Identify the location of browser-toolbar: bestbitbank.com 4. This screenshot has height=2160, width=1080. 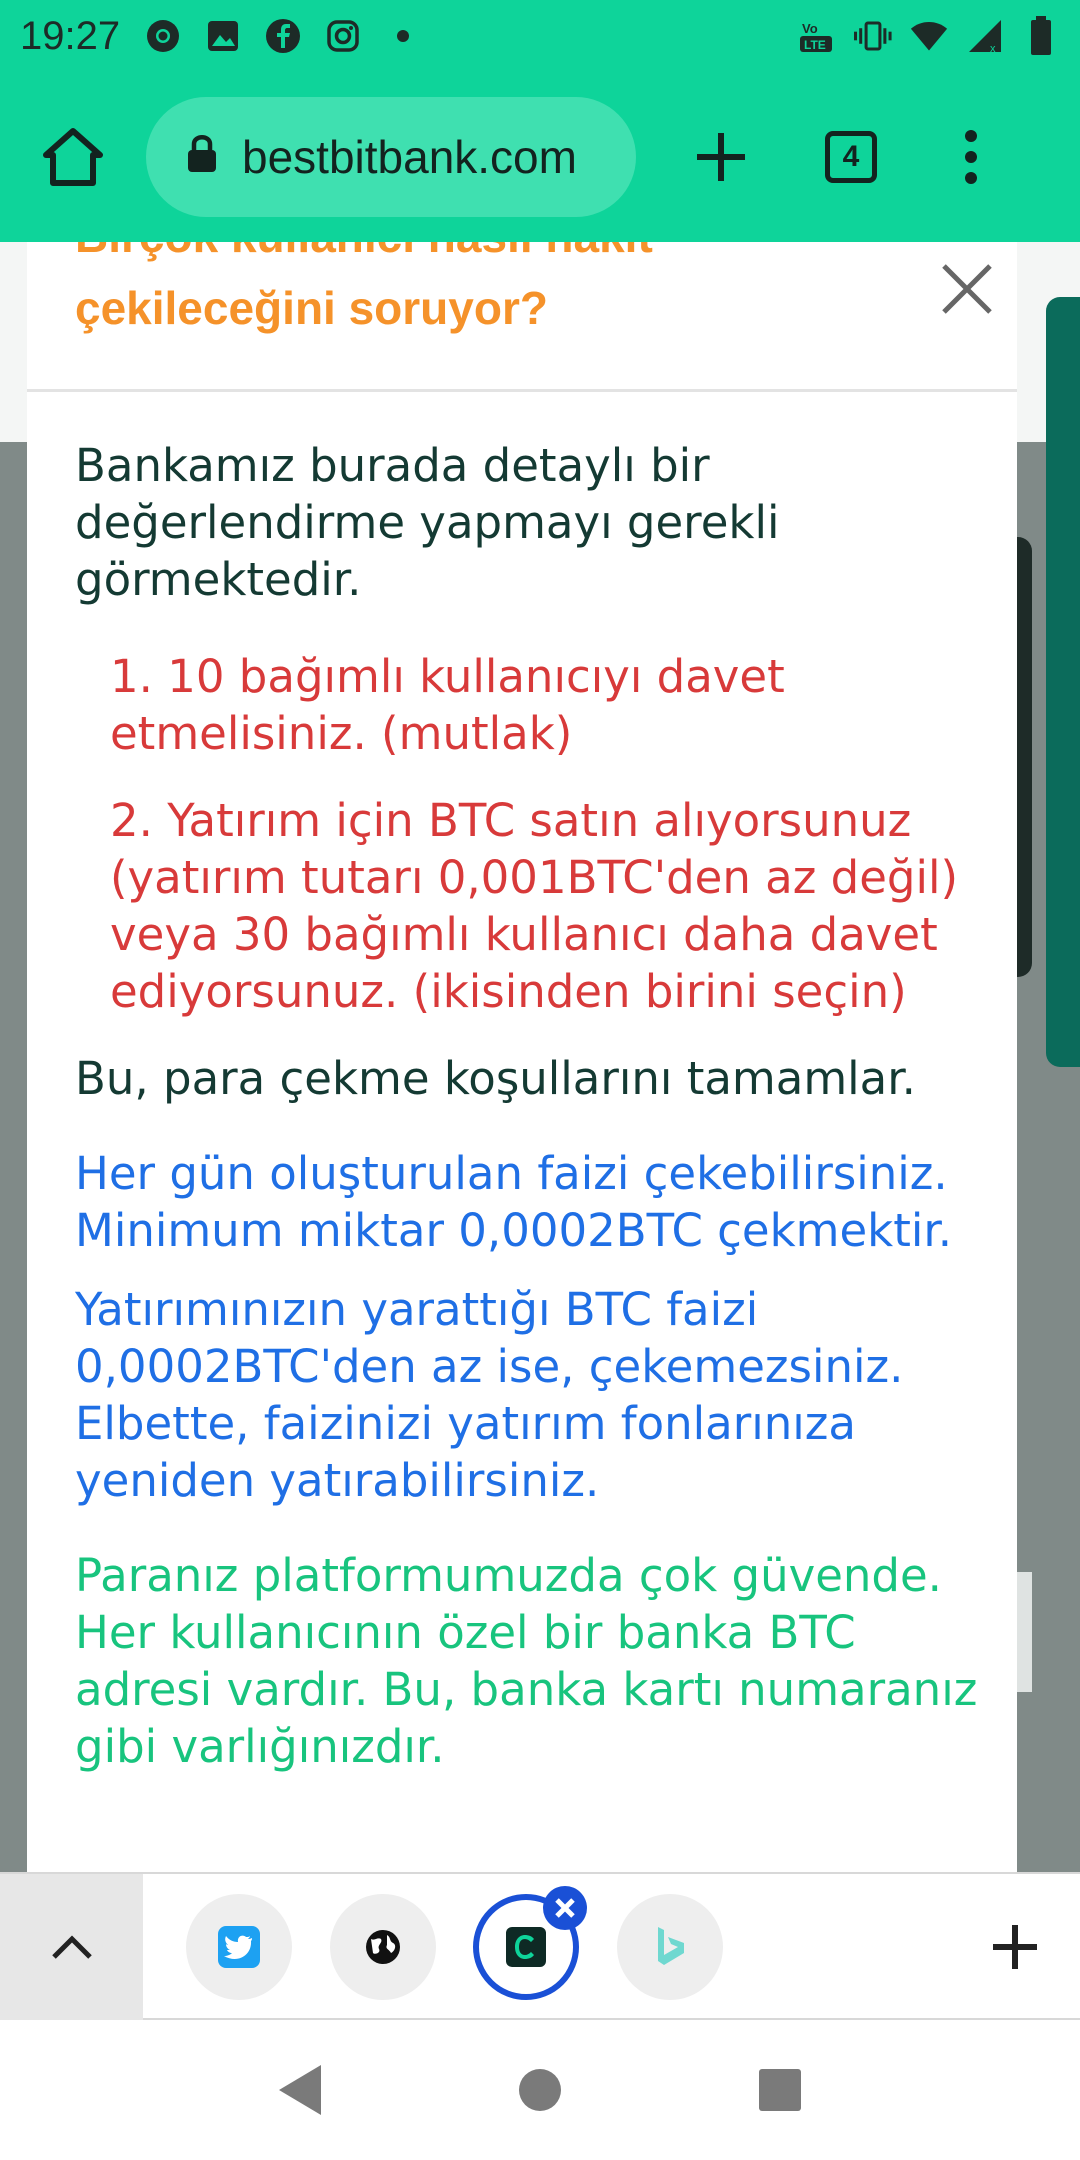
(540, 157).